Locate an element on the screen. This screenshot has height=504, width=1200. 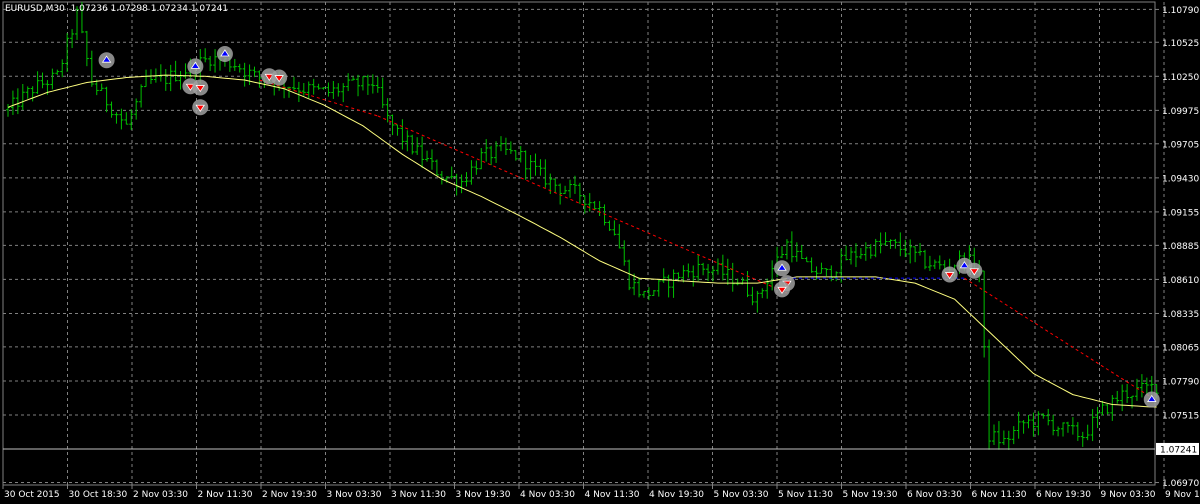
price-axis-label: 1.07790 is located at coordinates (1180, 382).